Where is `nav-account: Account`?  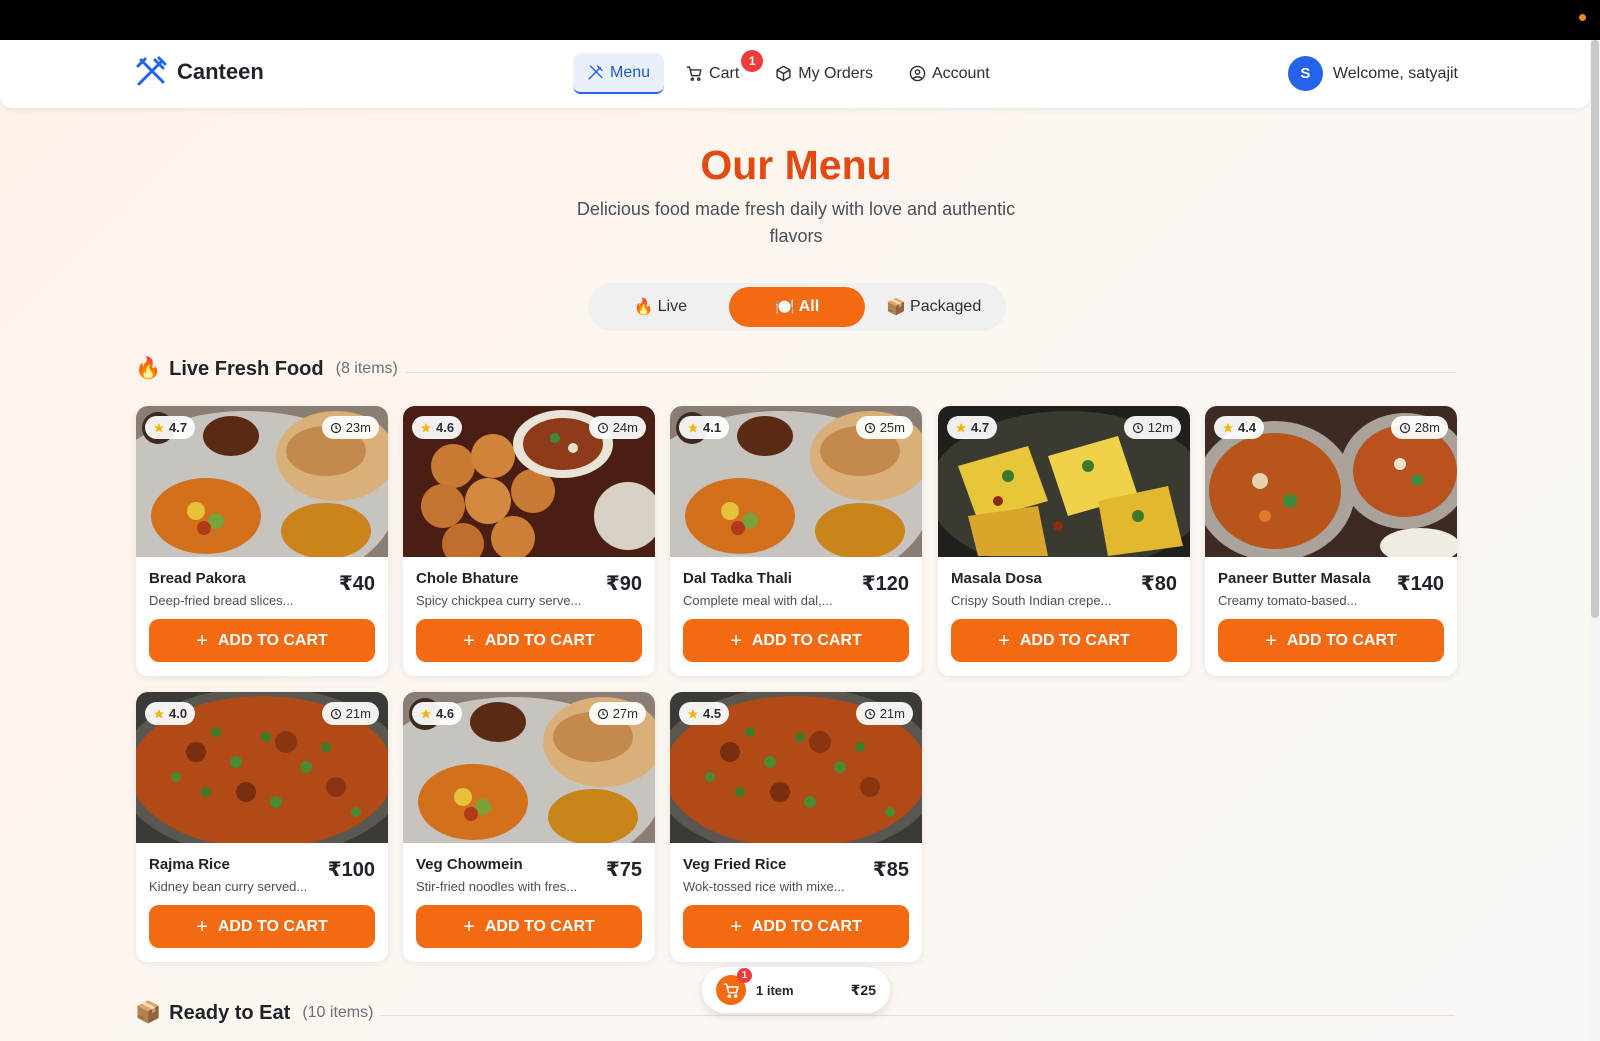 nav-account: Account is located at coordinates (949, 73).